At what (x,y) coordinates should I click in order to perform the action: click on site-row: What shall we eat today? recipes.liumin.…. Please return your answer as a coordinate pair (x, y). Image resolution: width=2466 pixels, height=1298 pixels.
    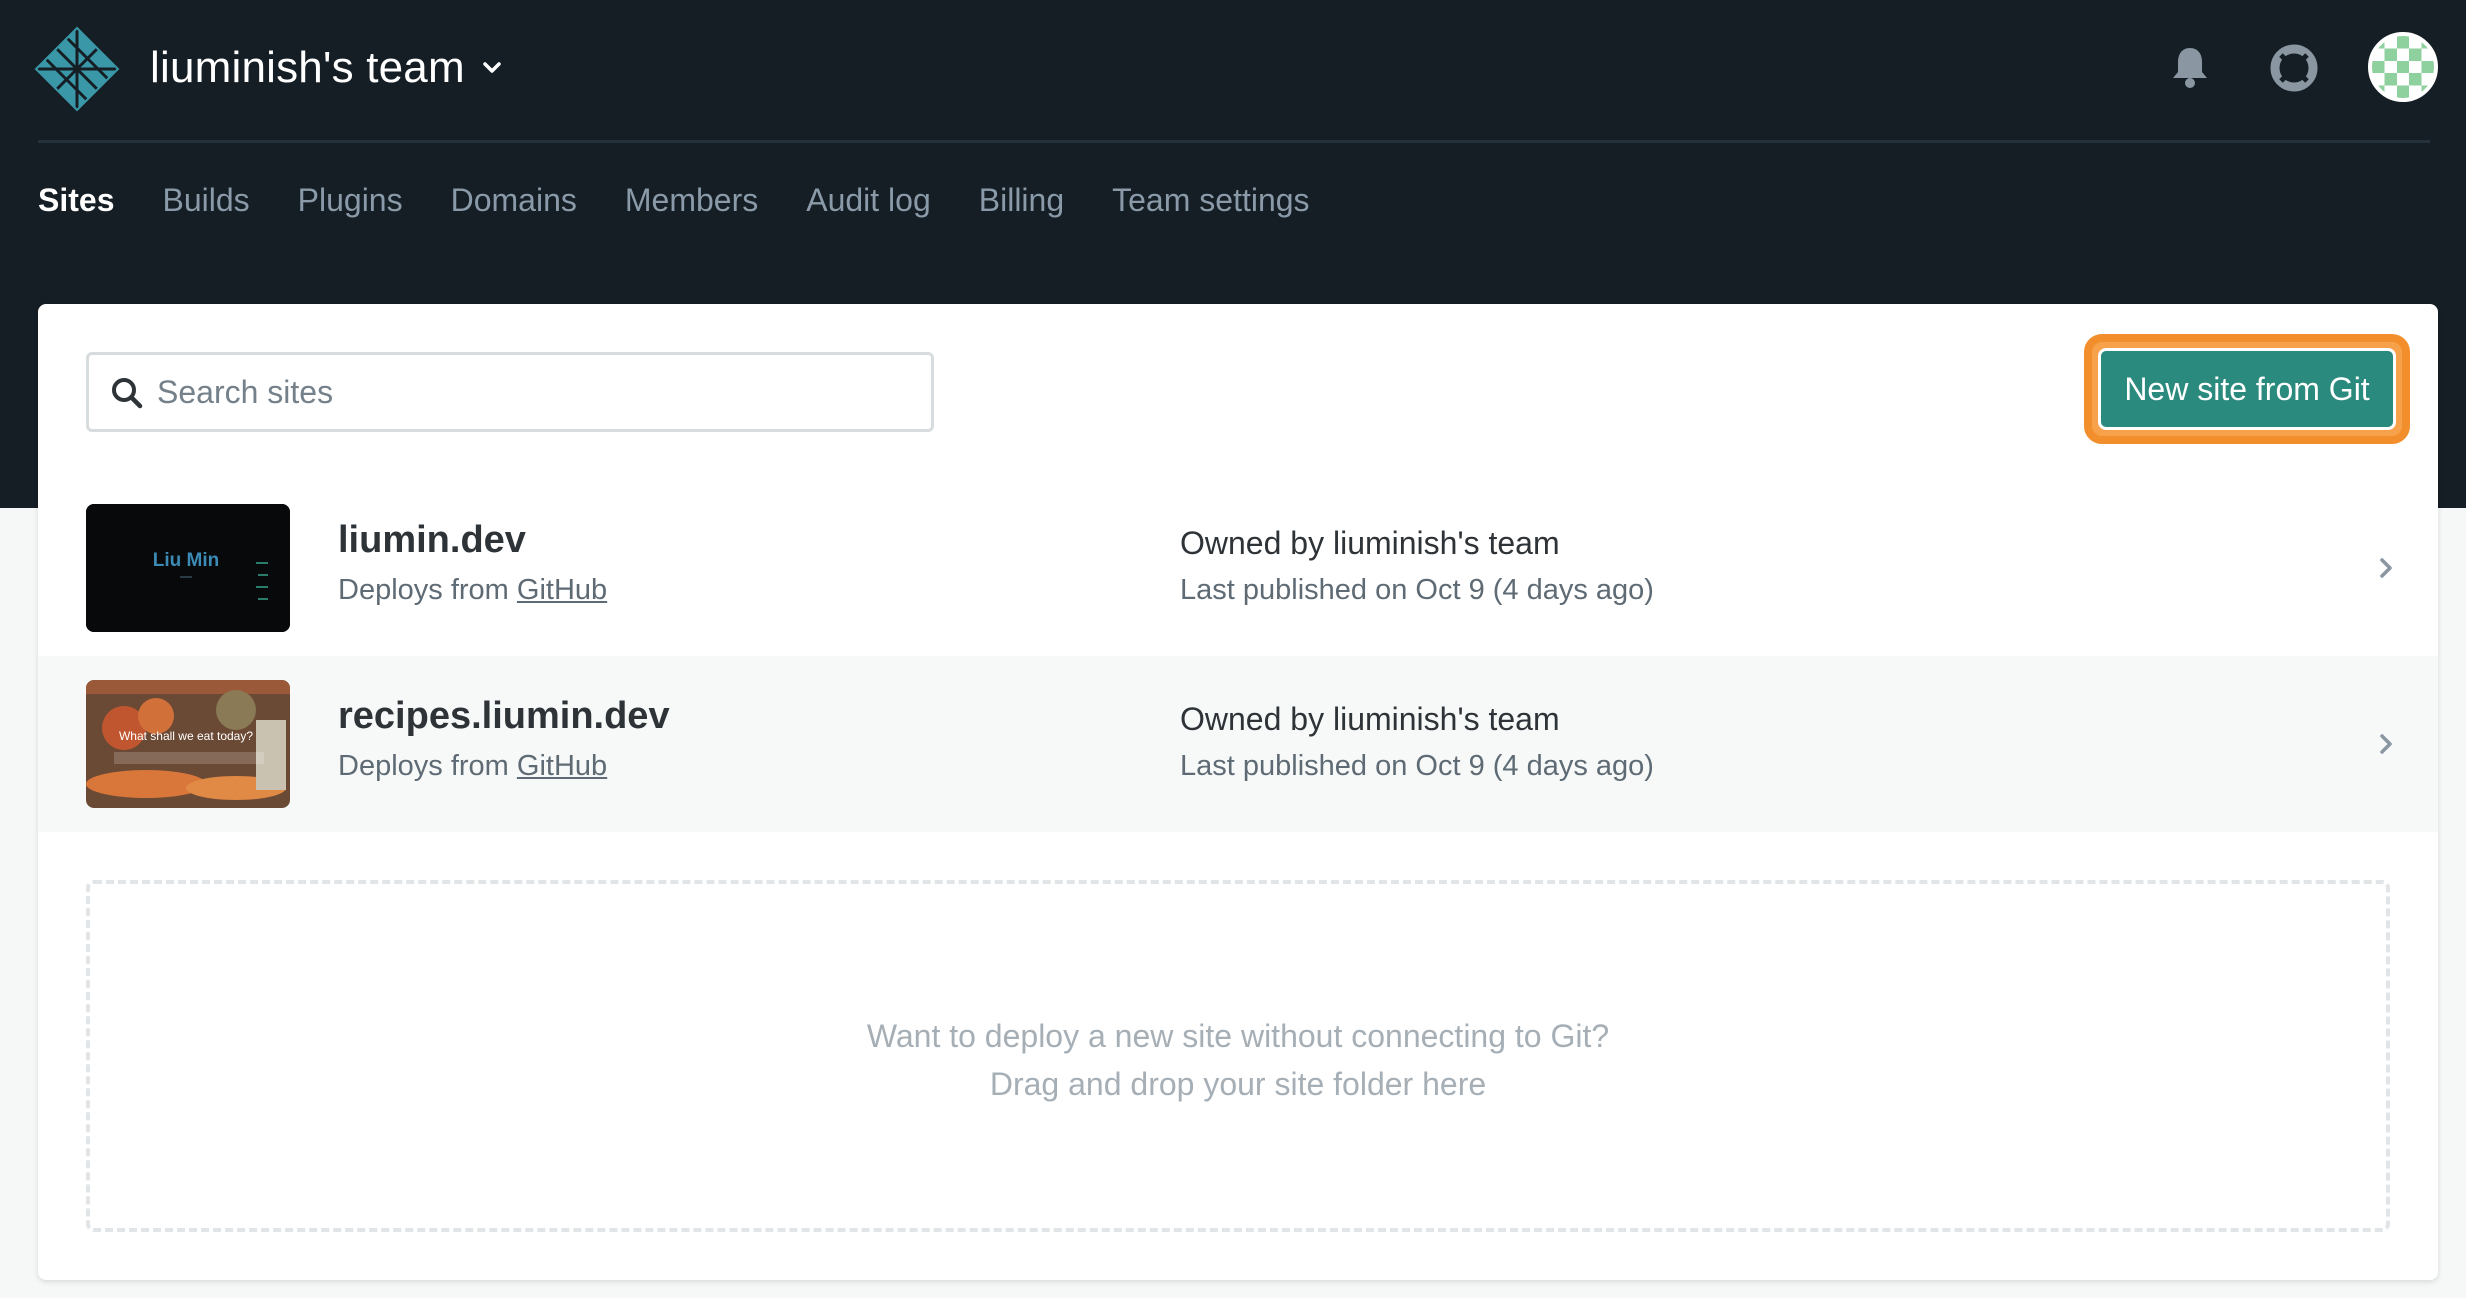
    Looking at the image, I should click on (1238, 744).